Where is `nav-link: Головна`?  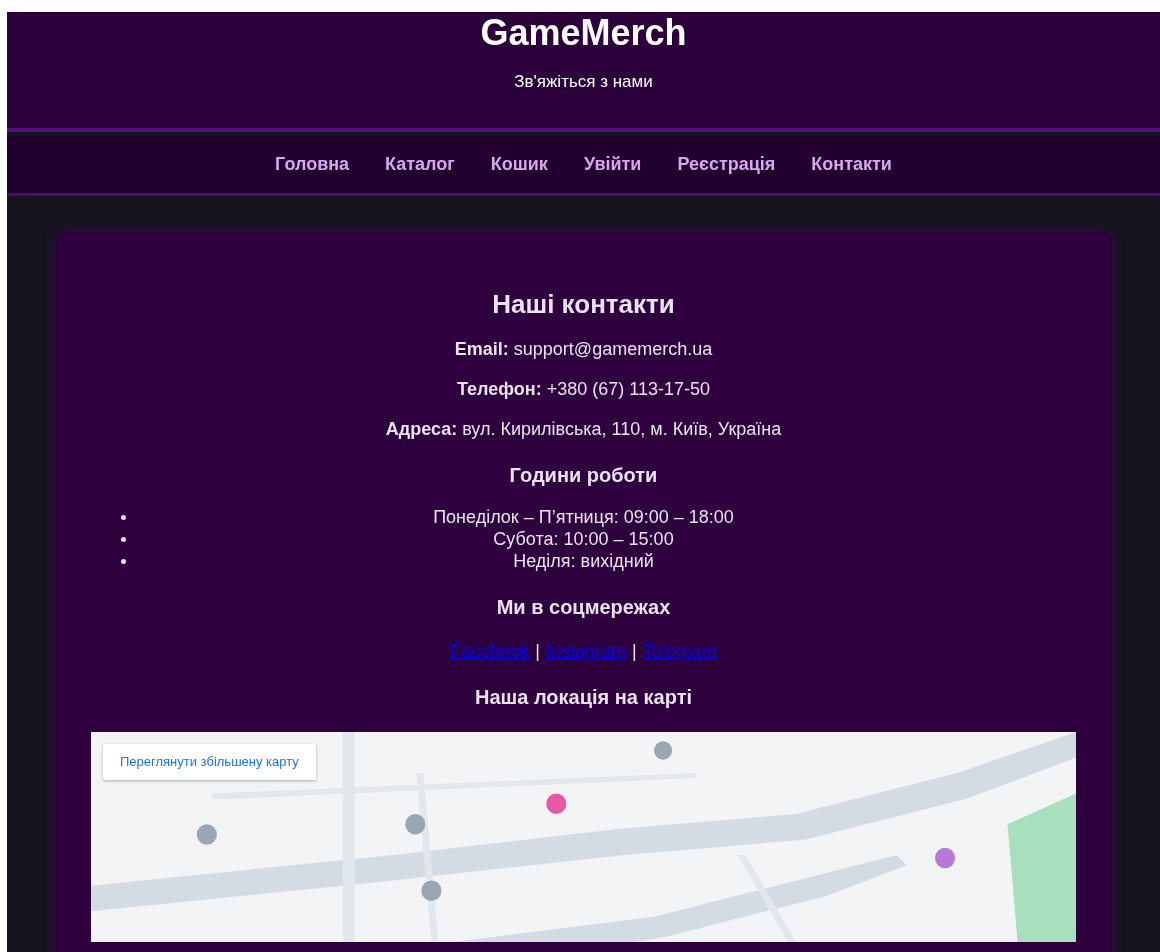
nav-link: Головна is located at coordinates (312, 164).